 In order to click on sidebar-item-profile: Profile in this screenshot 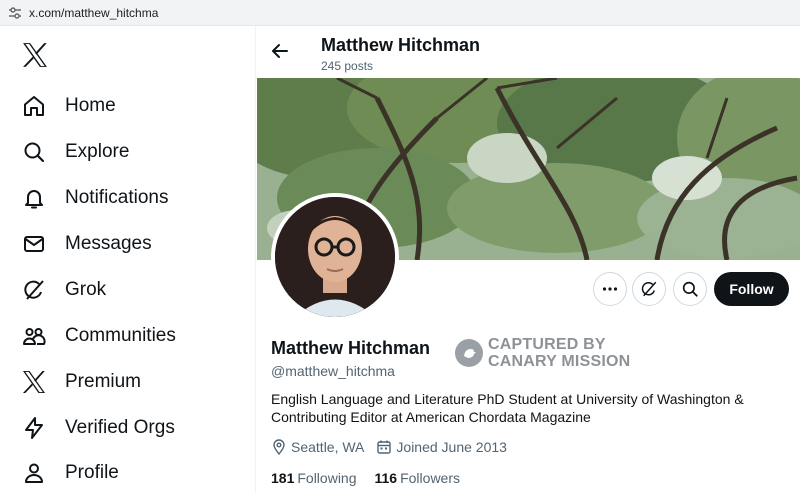, I will do `click(70, 473)`.